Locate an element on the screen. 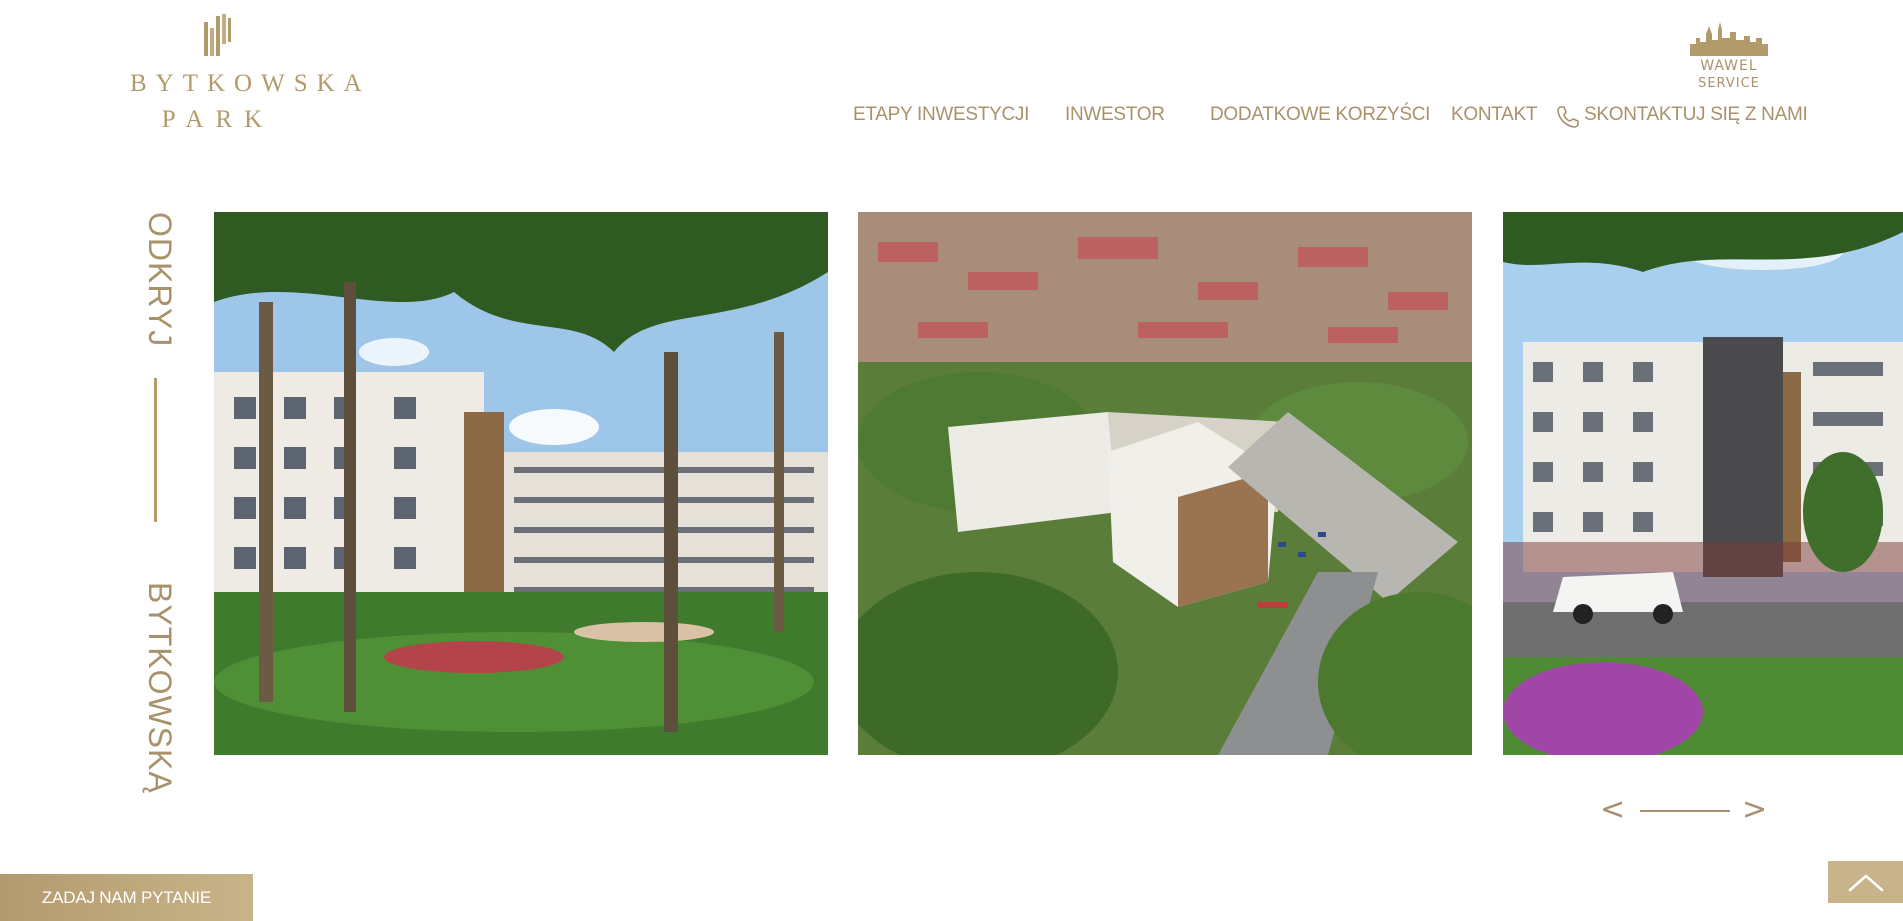 This screenshot has width=1903, height=921. slider-prev-button: < is located at coordinates (1612, 810).